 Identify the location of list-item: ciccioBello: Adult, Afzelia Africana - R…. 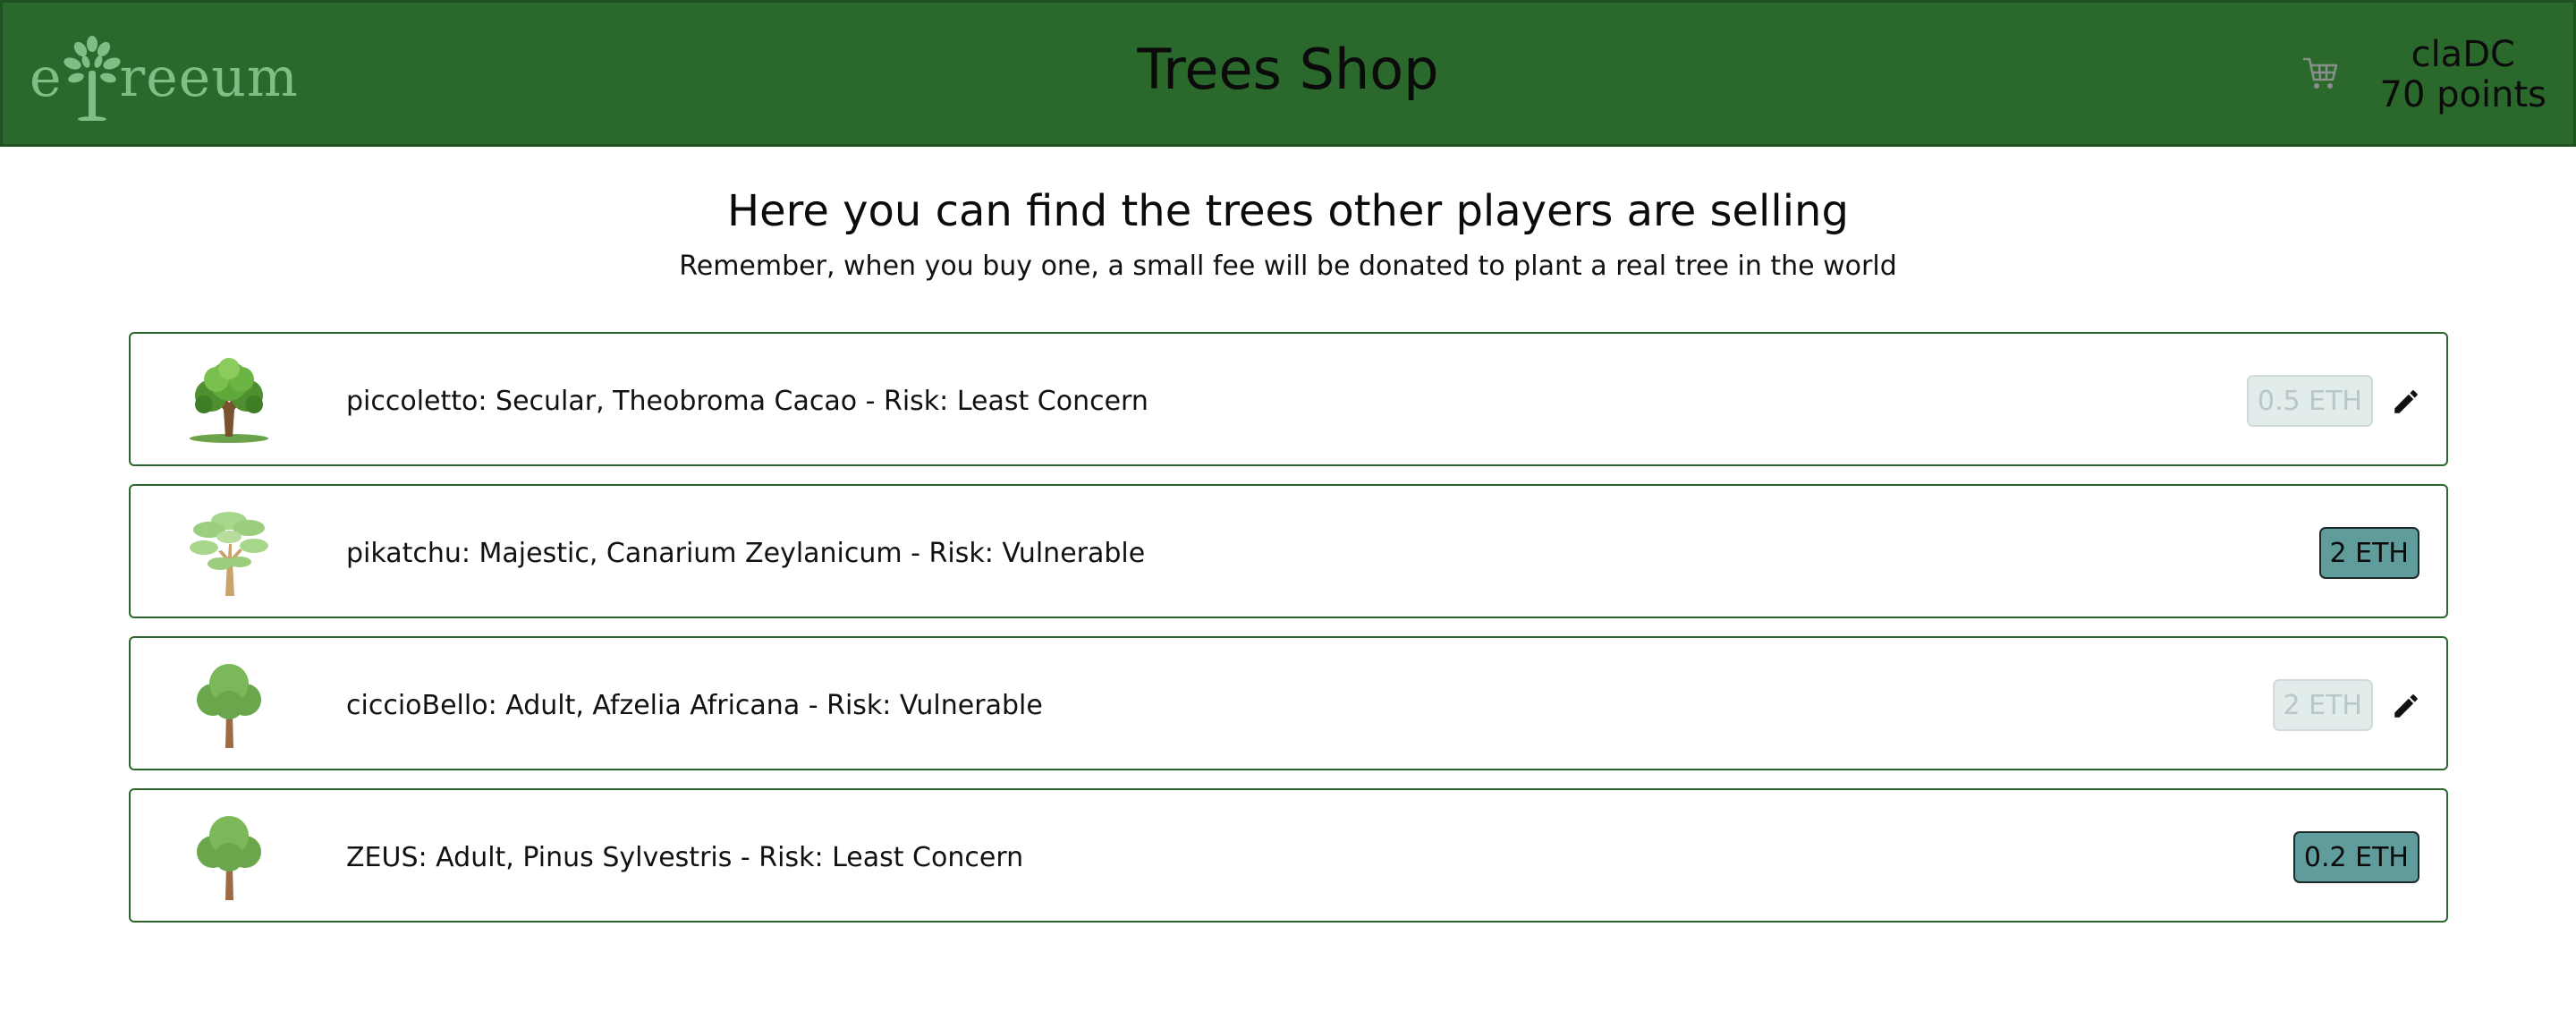
(1288, 703).